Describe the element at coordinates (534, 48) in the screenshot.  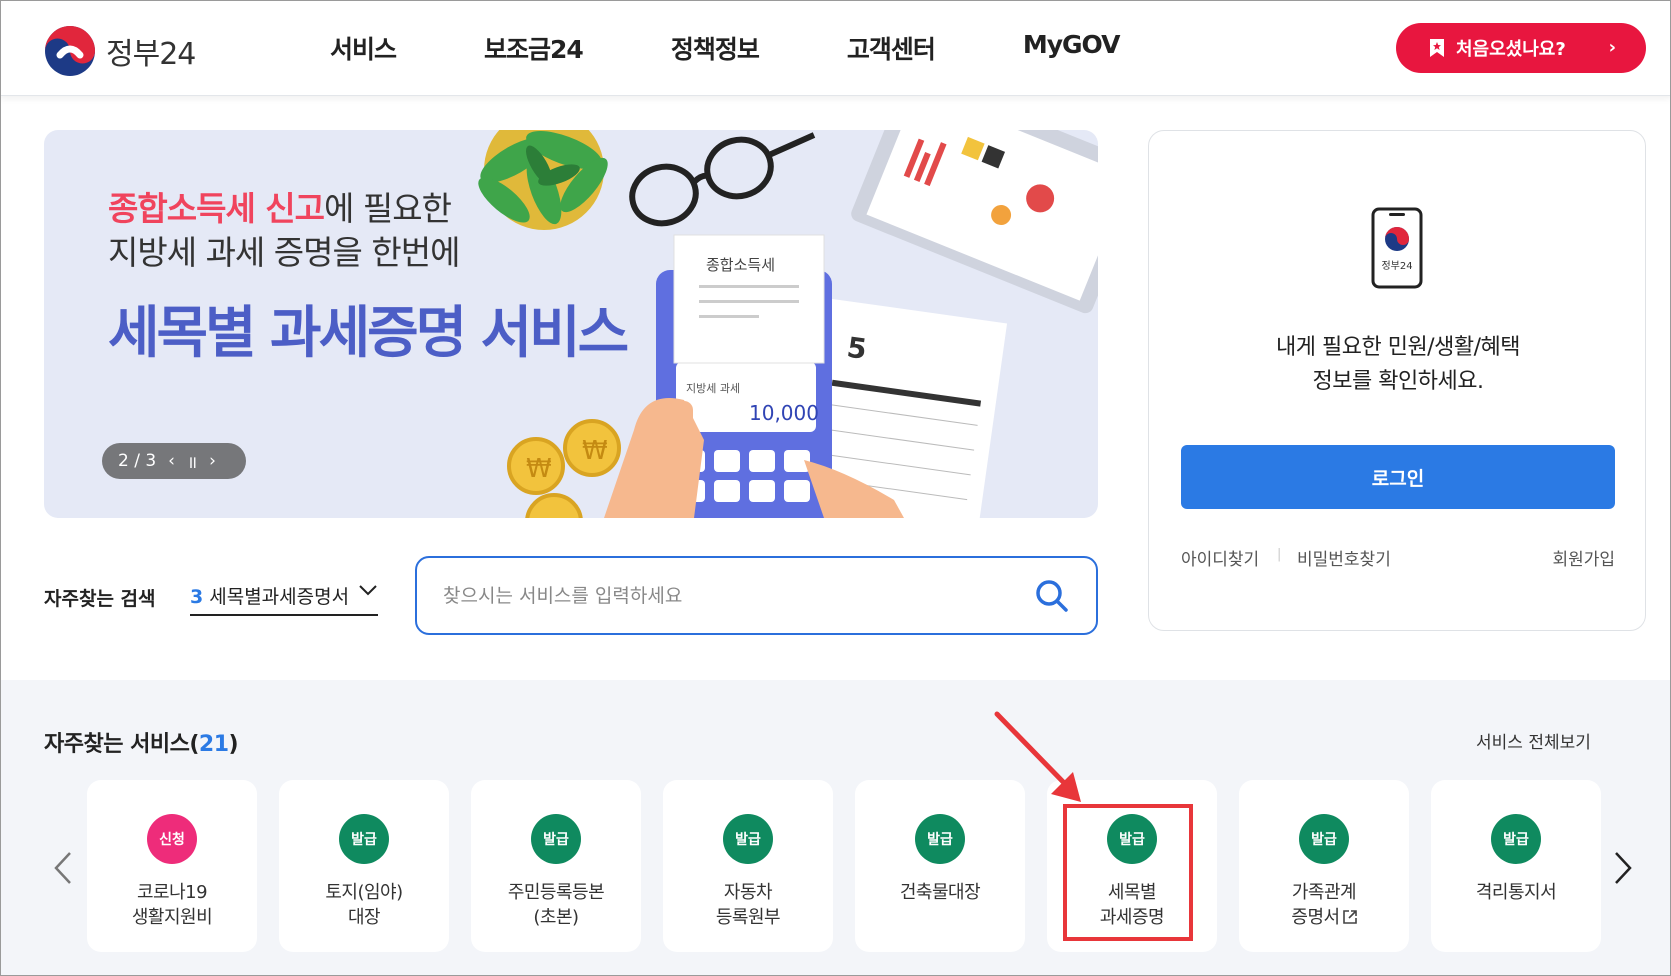
I see `nav-subsidy24: 보조금24` at that location.